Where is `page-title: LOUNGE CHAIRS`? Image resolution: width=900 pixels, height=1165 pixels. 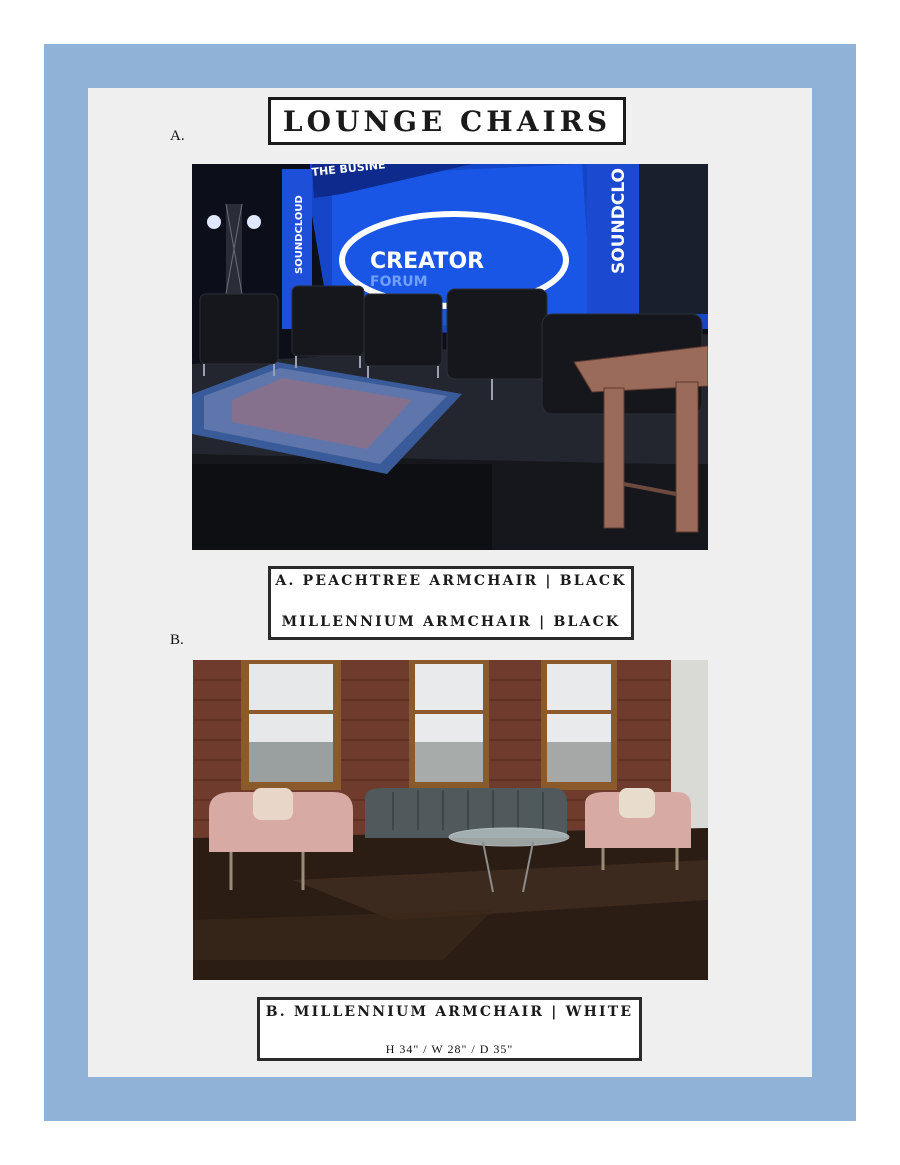
page-title: LOUNGE CHAIRS is located at coordinates (447, 121).